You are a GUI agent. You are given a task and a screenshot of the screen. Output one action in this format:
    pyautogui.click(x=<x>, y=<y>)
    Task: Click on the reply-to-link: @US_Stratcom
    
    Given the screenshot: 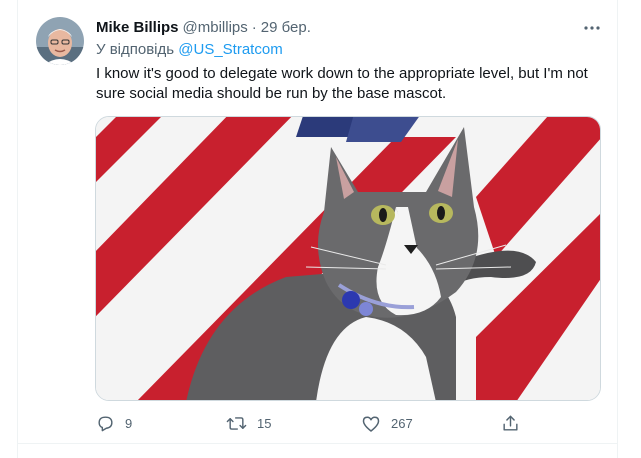 What is the action you would take?
    pyautogui.click(x=230, y=49)
    